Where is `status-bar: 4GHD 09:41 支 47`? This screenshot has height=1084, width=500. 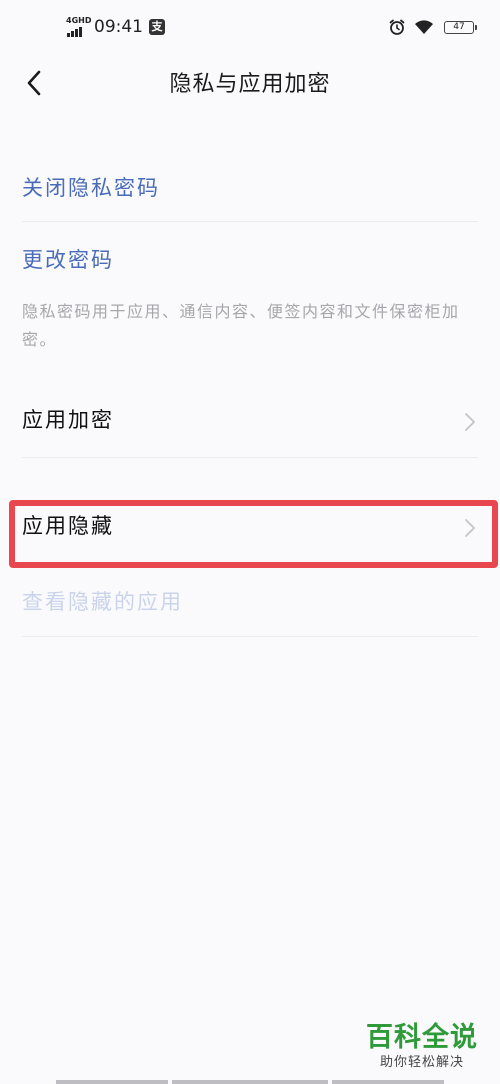 status-bar: 4GHD 09:41 支 47 is located at coordinates (250, 27).